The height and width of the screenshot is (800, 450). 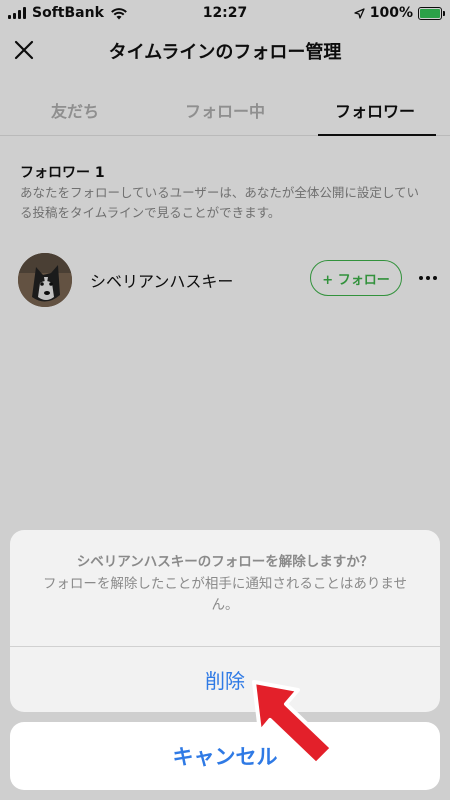 What do you see at coordinates (225, 756) in the screenshot?
I see `cancel-button: キャンセル` at bounding box center [225, 756].